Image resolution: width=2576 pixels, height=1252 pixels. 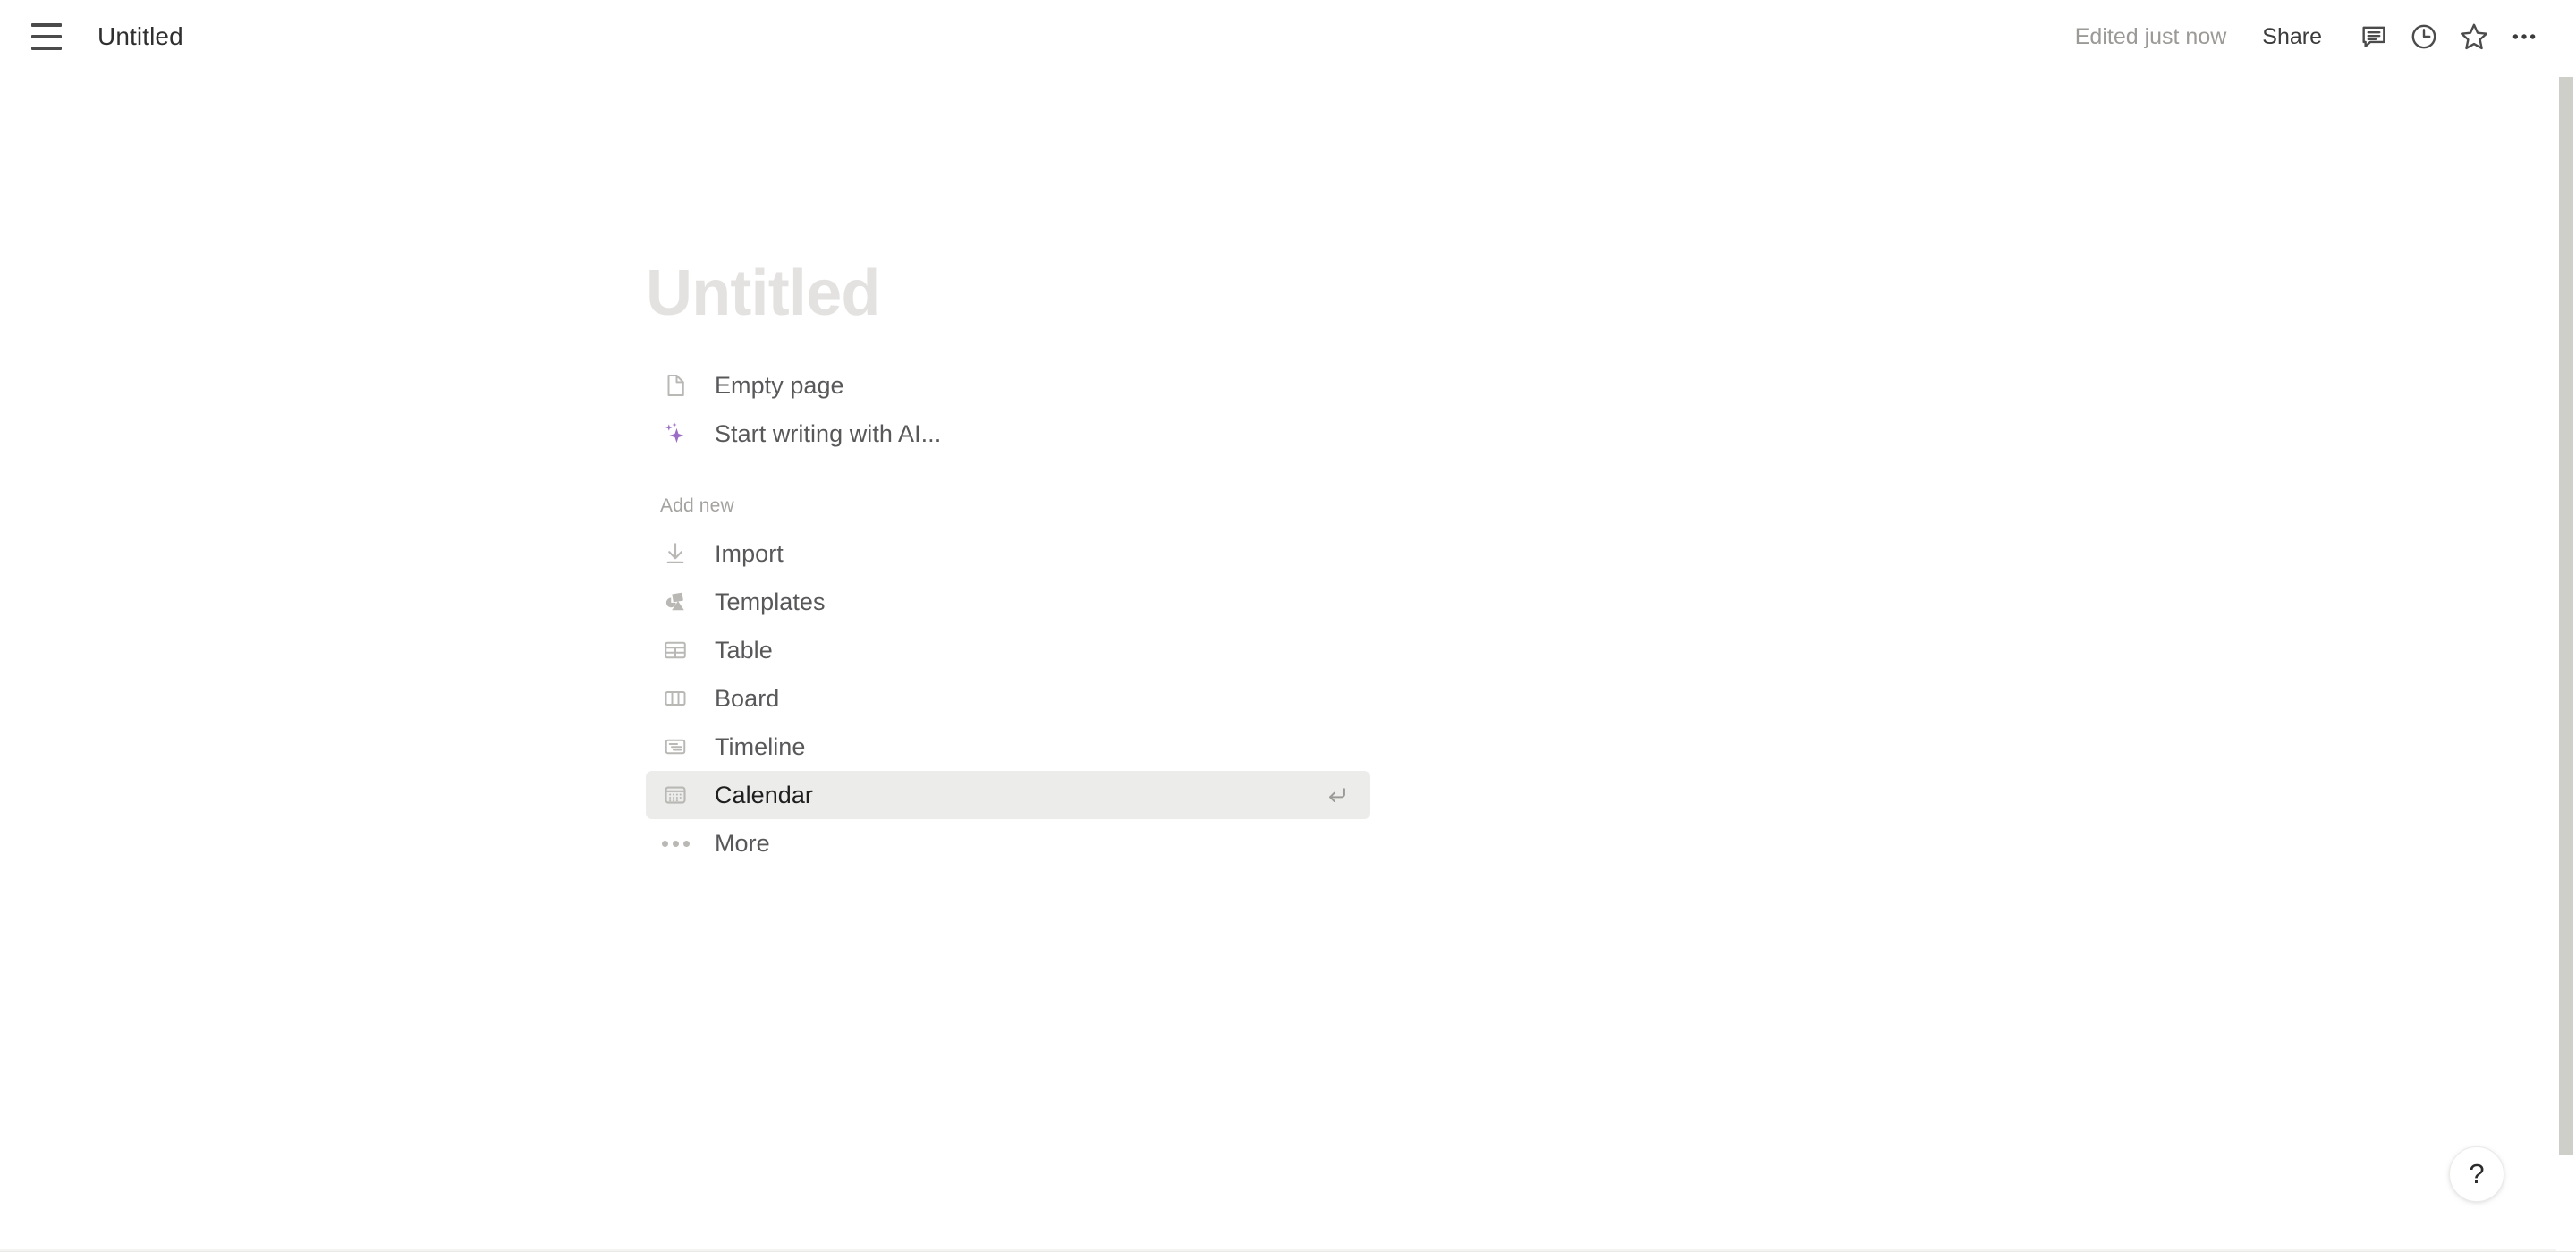 I want to click on table-icon, so click(x=675, y=650).